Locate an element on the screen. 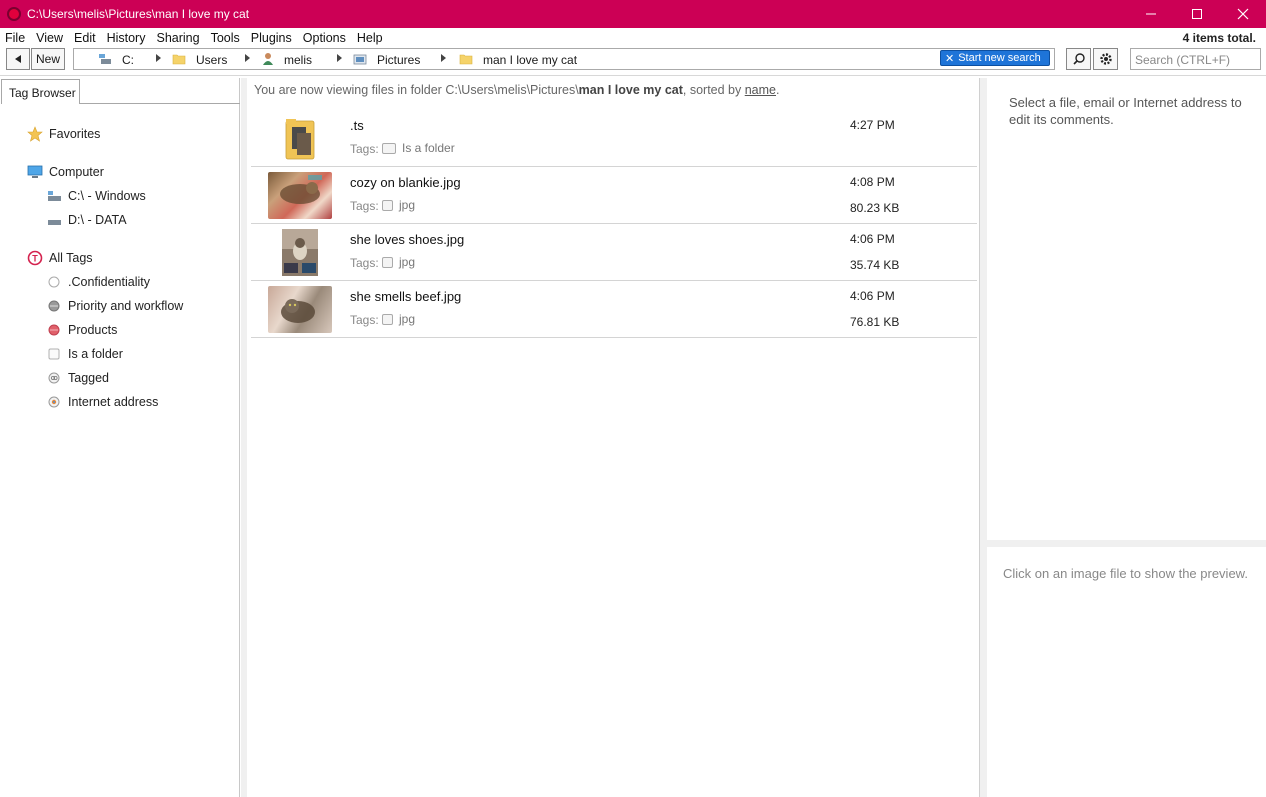 This screenshot has width=1266, height=797. tree-item-priority: Priority and workflow is located at coordinates (114, 306).